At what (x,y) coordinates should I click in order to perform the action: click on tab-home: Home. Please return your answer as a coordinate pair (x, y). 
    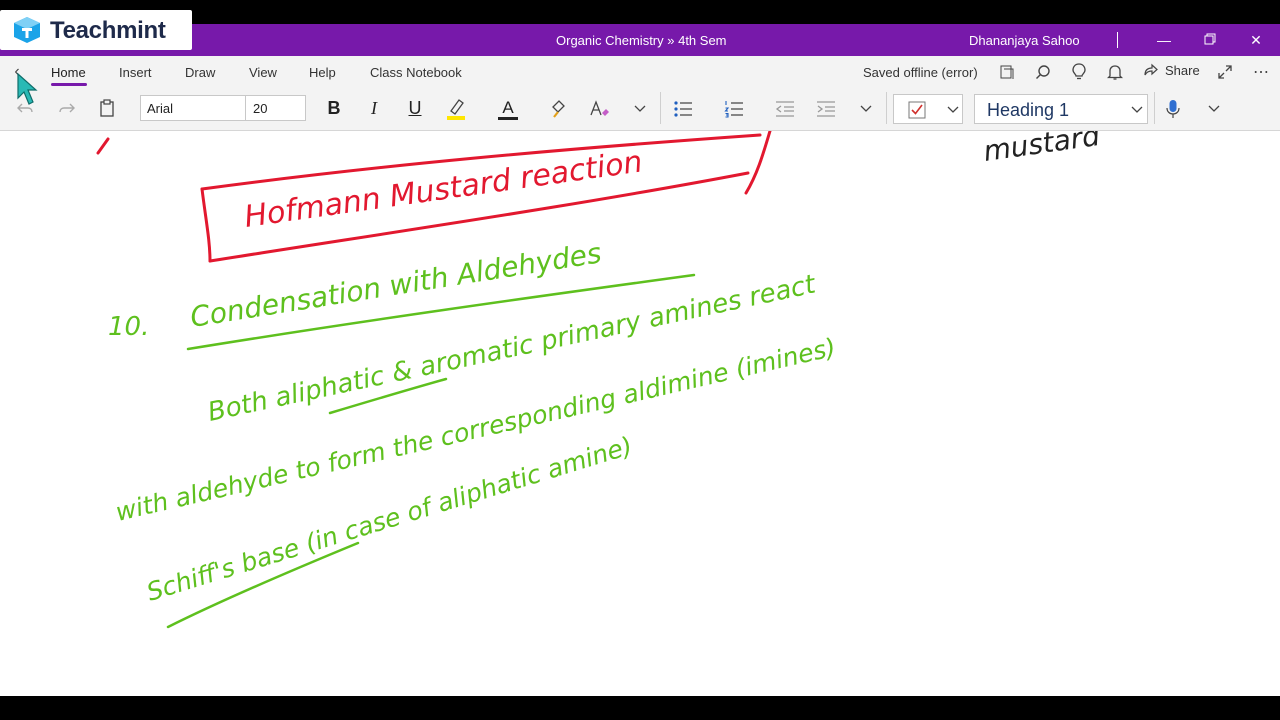
    Looking at the image, I should click on (68, 72).